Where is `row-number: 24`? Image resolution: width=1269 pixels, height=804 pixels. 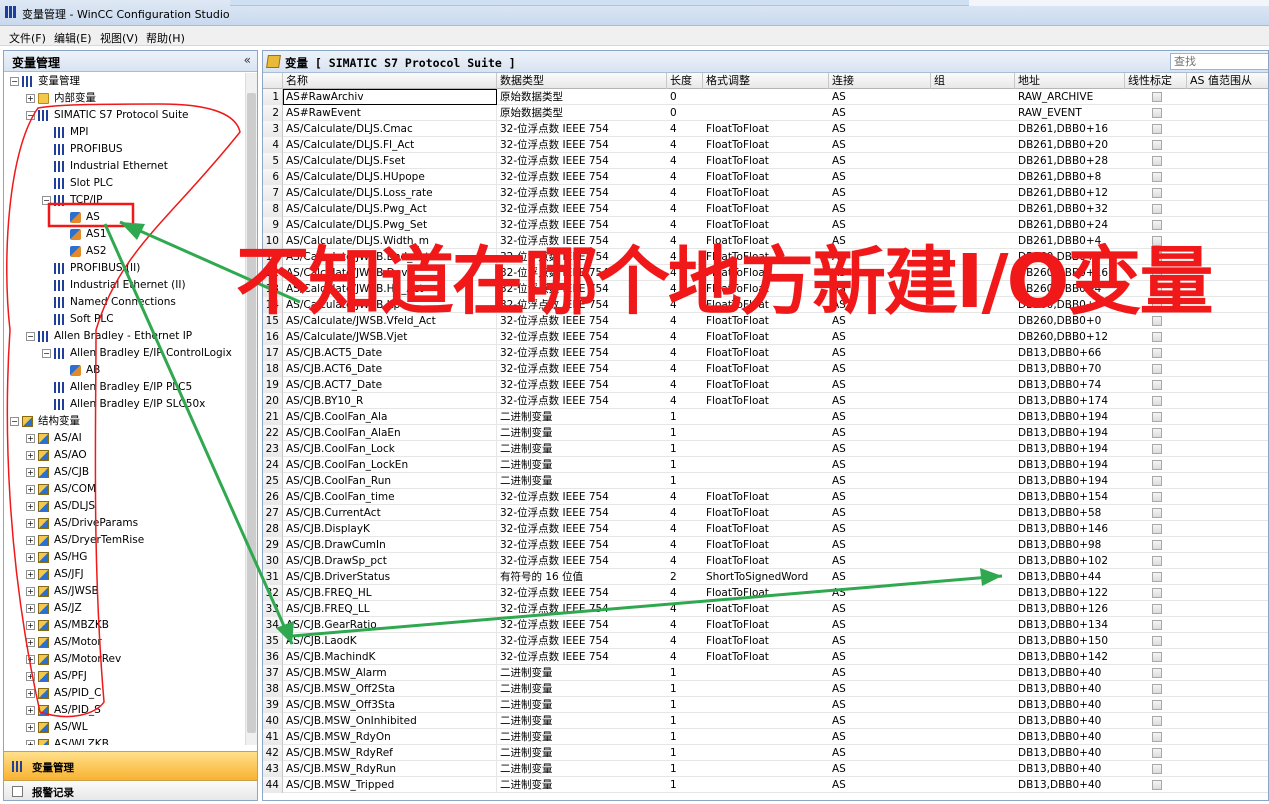 row-number: 24 is located at coordinates (273, 465).